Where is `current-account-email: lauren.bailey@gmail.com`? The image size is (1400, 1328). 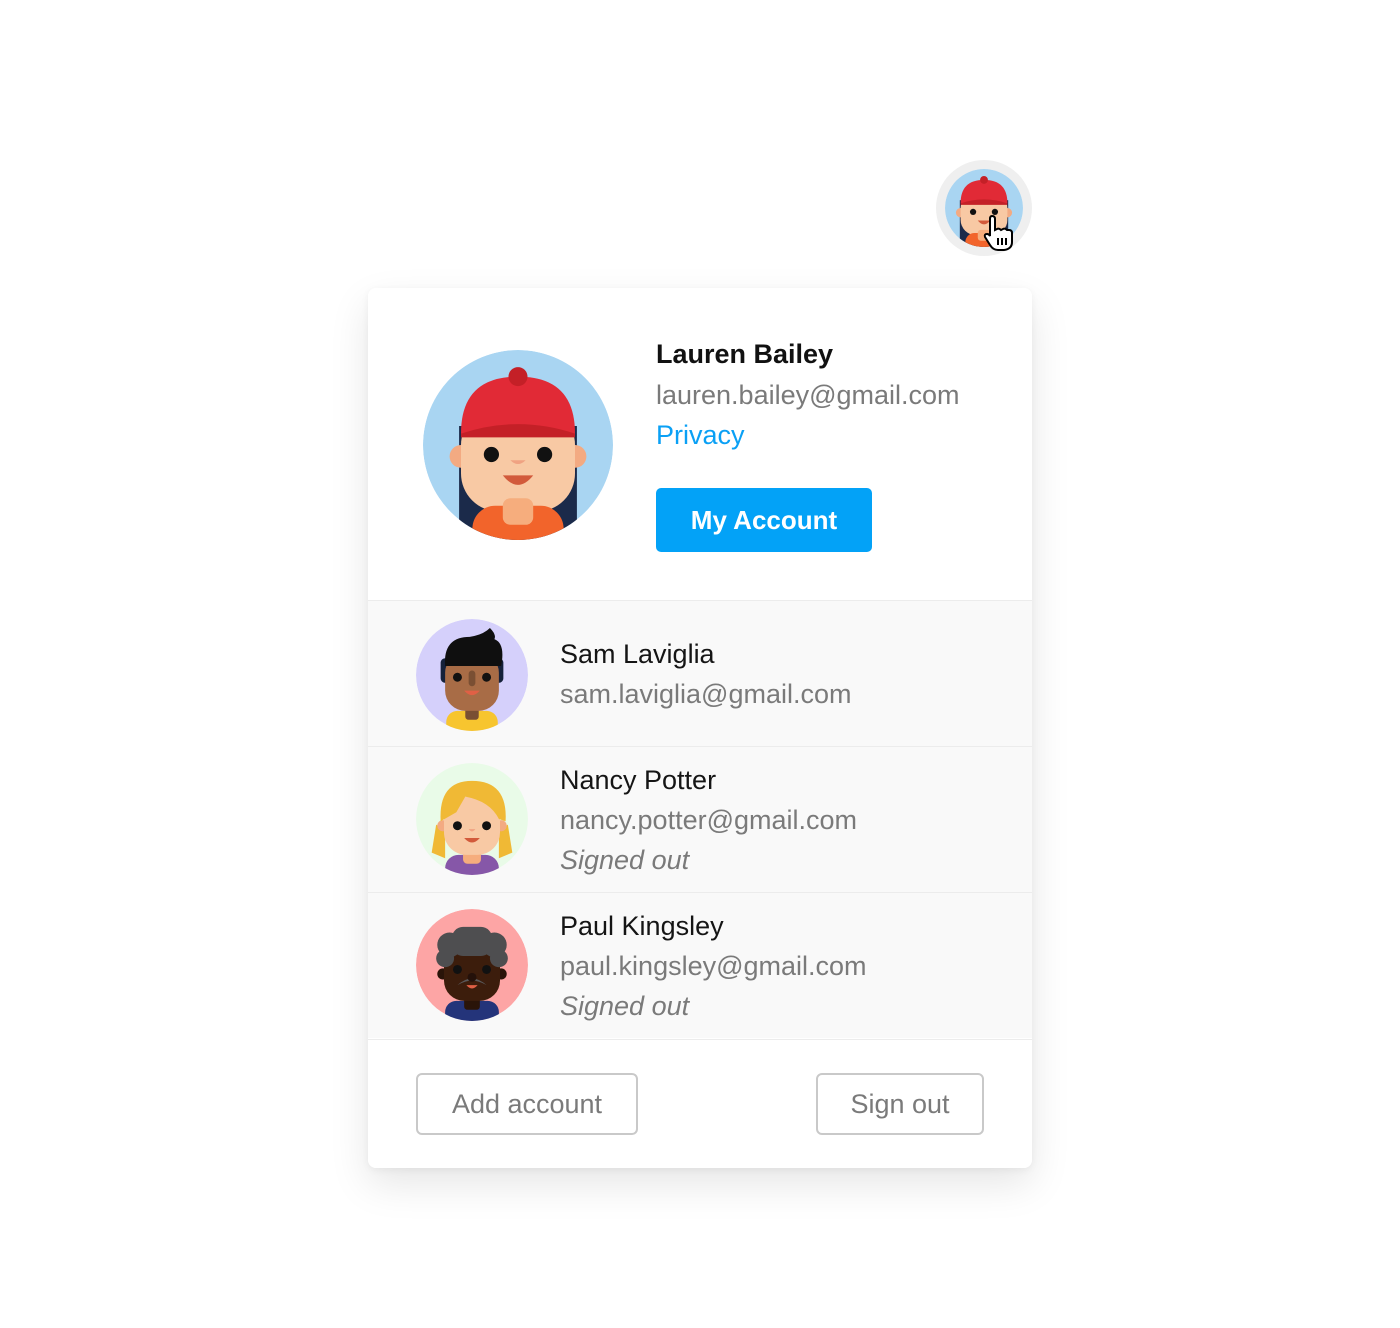
current-account-email: lauren.bailey@gmail.com is located at coordinates (808, 395).